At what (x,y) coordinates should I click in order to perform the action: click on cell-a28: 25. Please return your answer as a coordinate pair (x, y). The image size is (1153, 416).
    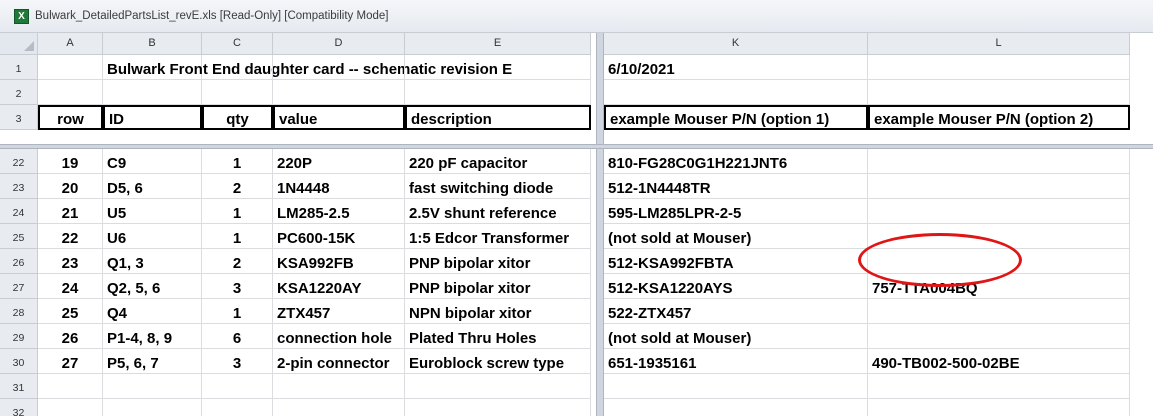
    Looking at the image, I should click on (70, 311).